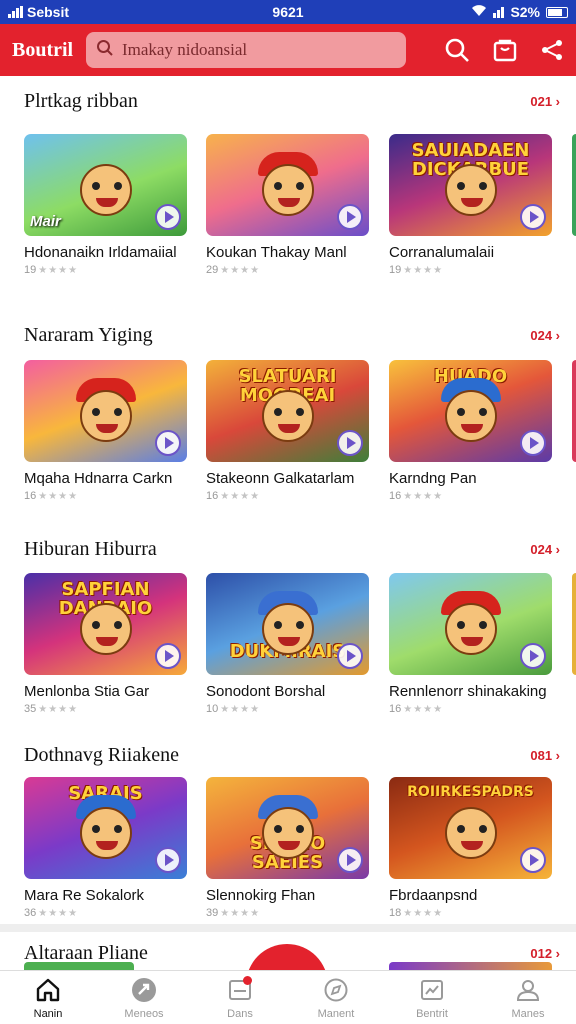 The height and width of the screenshot is (1024, 576). I want to click on game-card: DUKMIRAIS Sonodont Borshal 10★★★★, so click(287, 644).